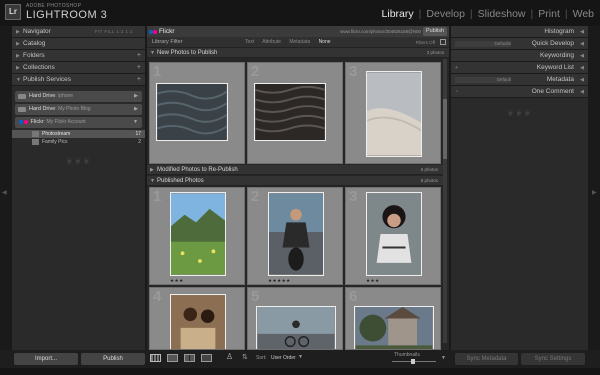 This screenshot has width=600, height=375. Describe the element at coordinates (47, 79) in the screenshot. I see `publish-services-label: Publish Services` at that location.